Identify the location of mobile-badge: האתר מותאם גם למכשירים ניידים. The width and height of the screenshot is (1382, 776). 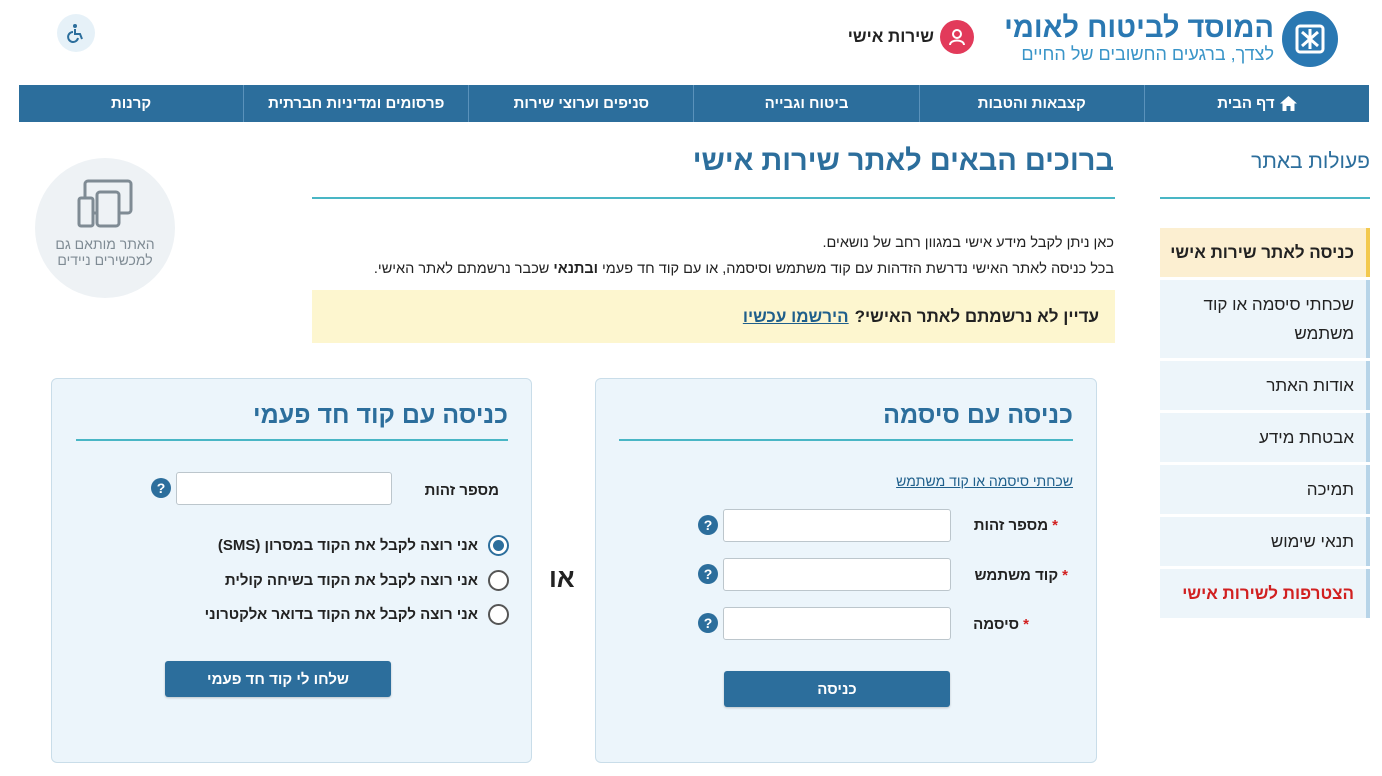
(105, 228).